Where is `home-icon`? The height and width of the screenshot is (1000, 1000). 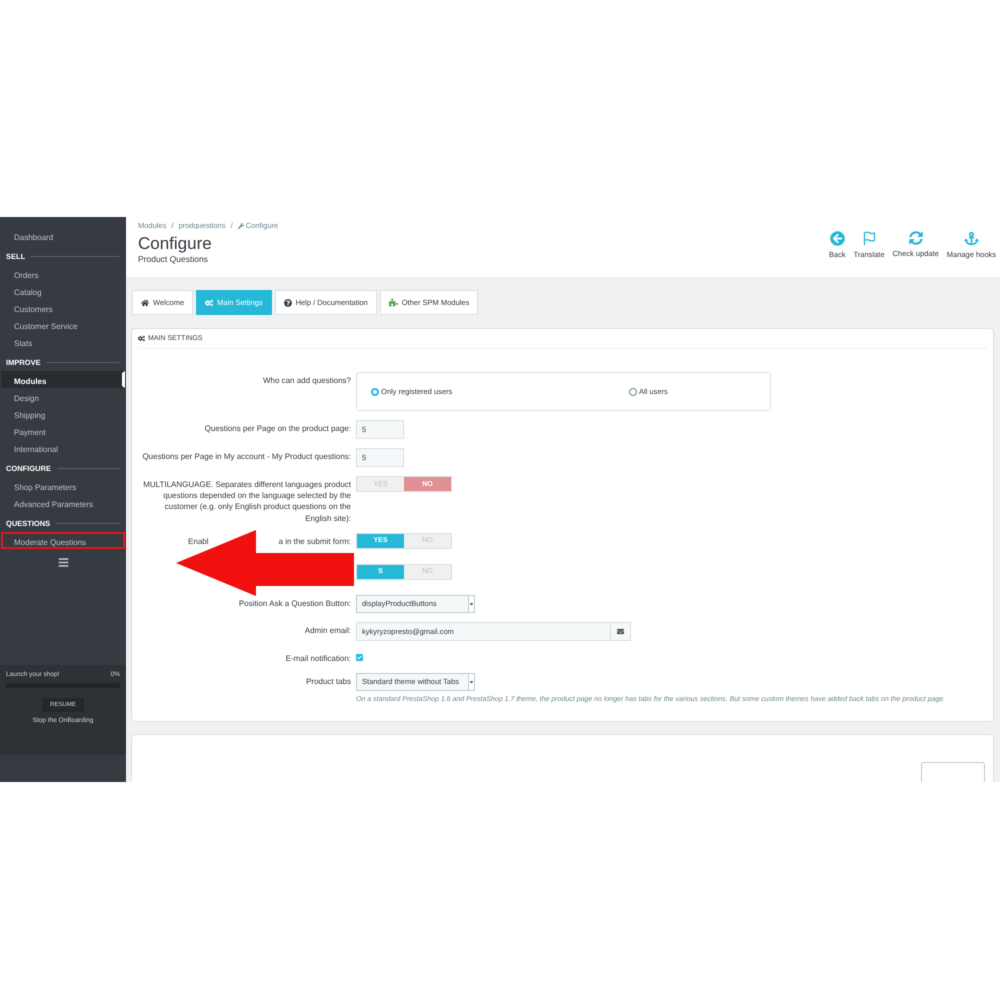
home-icon is located at coordinates (145, 302).